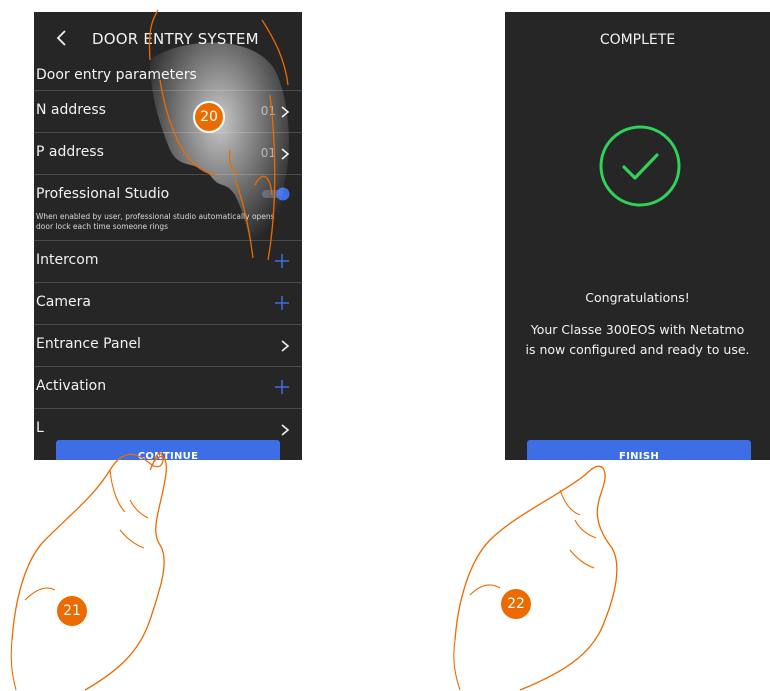 This screenshot has height=691, width=770. Describe the element at coordinates (168, 111) in the screenshot. I see `row-n-address: N address 01` at that location.